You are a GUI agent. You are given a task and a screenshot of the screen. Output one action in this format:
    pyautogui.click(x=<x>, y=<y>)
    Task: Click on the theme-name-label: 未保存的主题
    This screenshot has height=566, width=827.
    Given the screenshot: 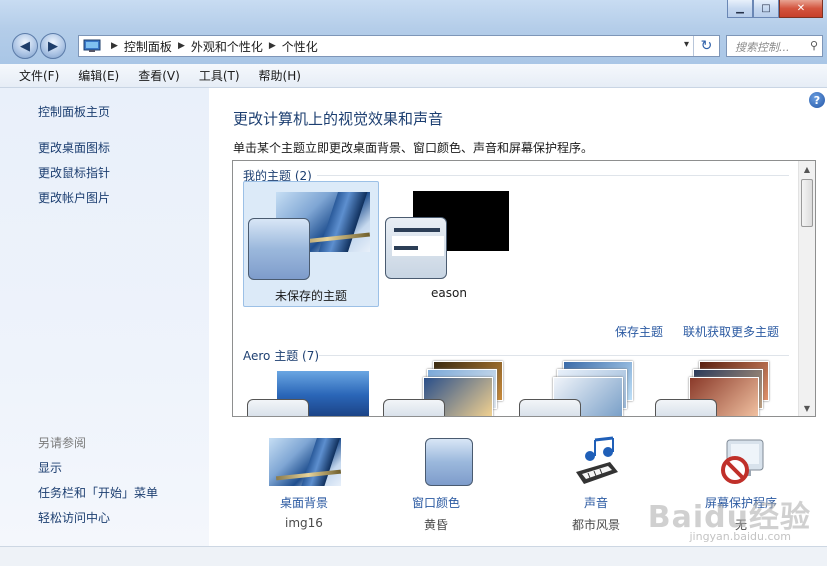 What is the action you would take?
    pyautogui.click(x=310, y=296)
    